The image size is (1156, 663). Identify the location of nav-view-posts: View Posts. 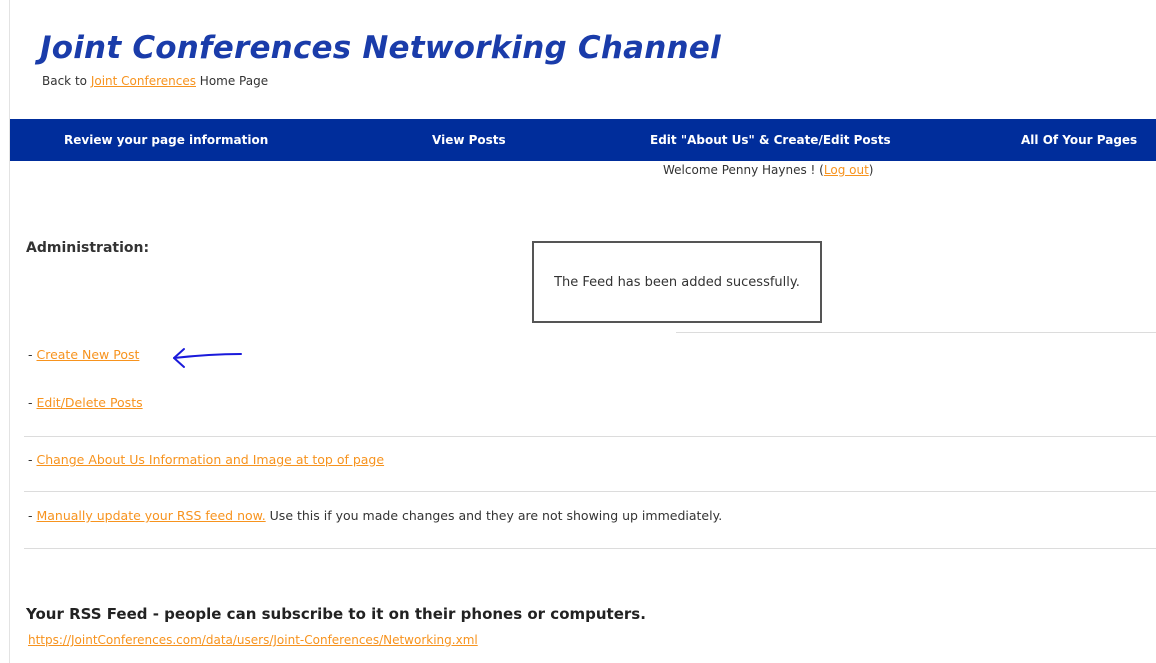
(469, 140).